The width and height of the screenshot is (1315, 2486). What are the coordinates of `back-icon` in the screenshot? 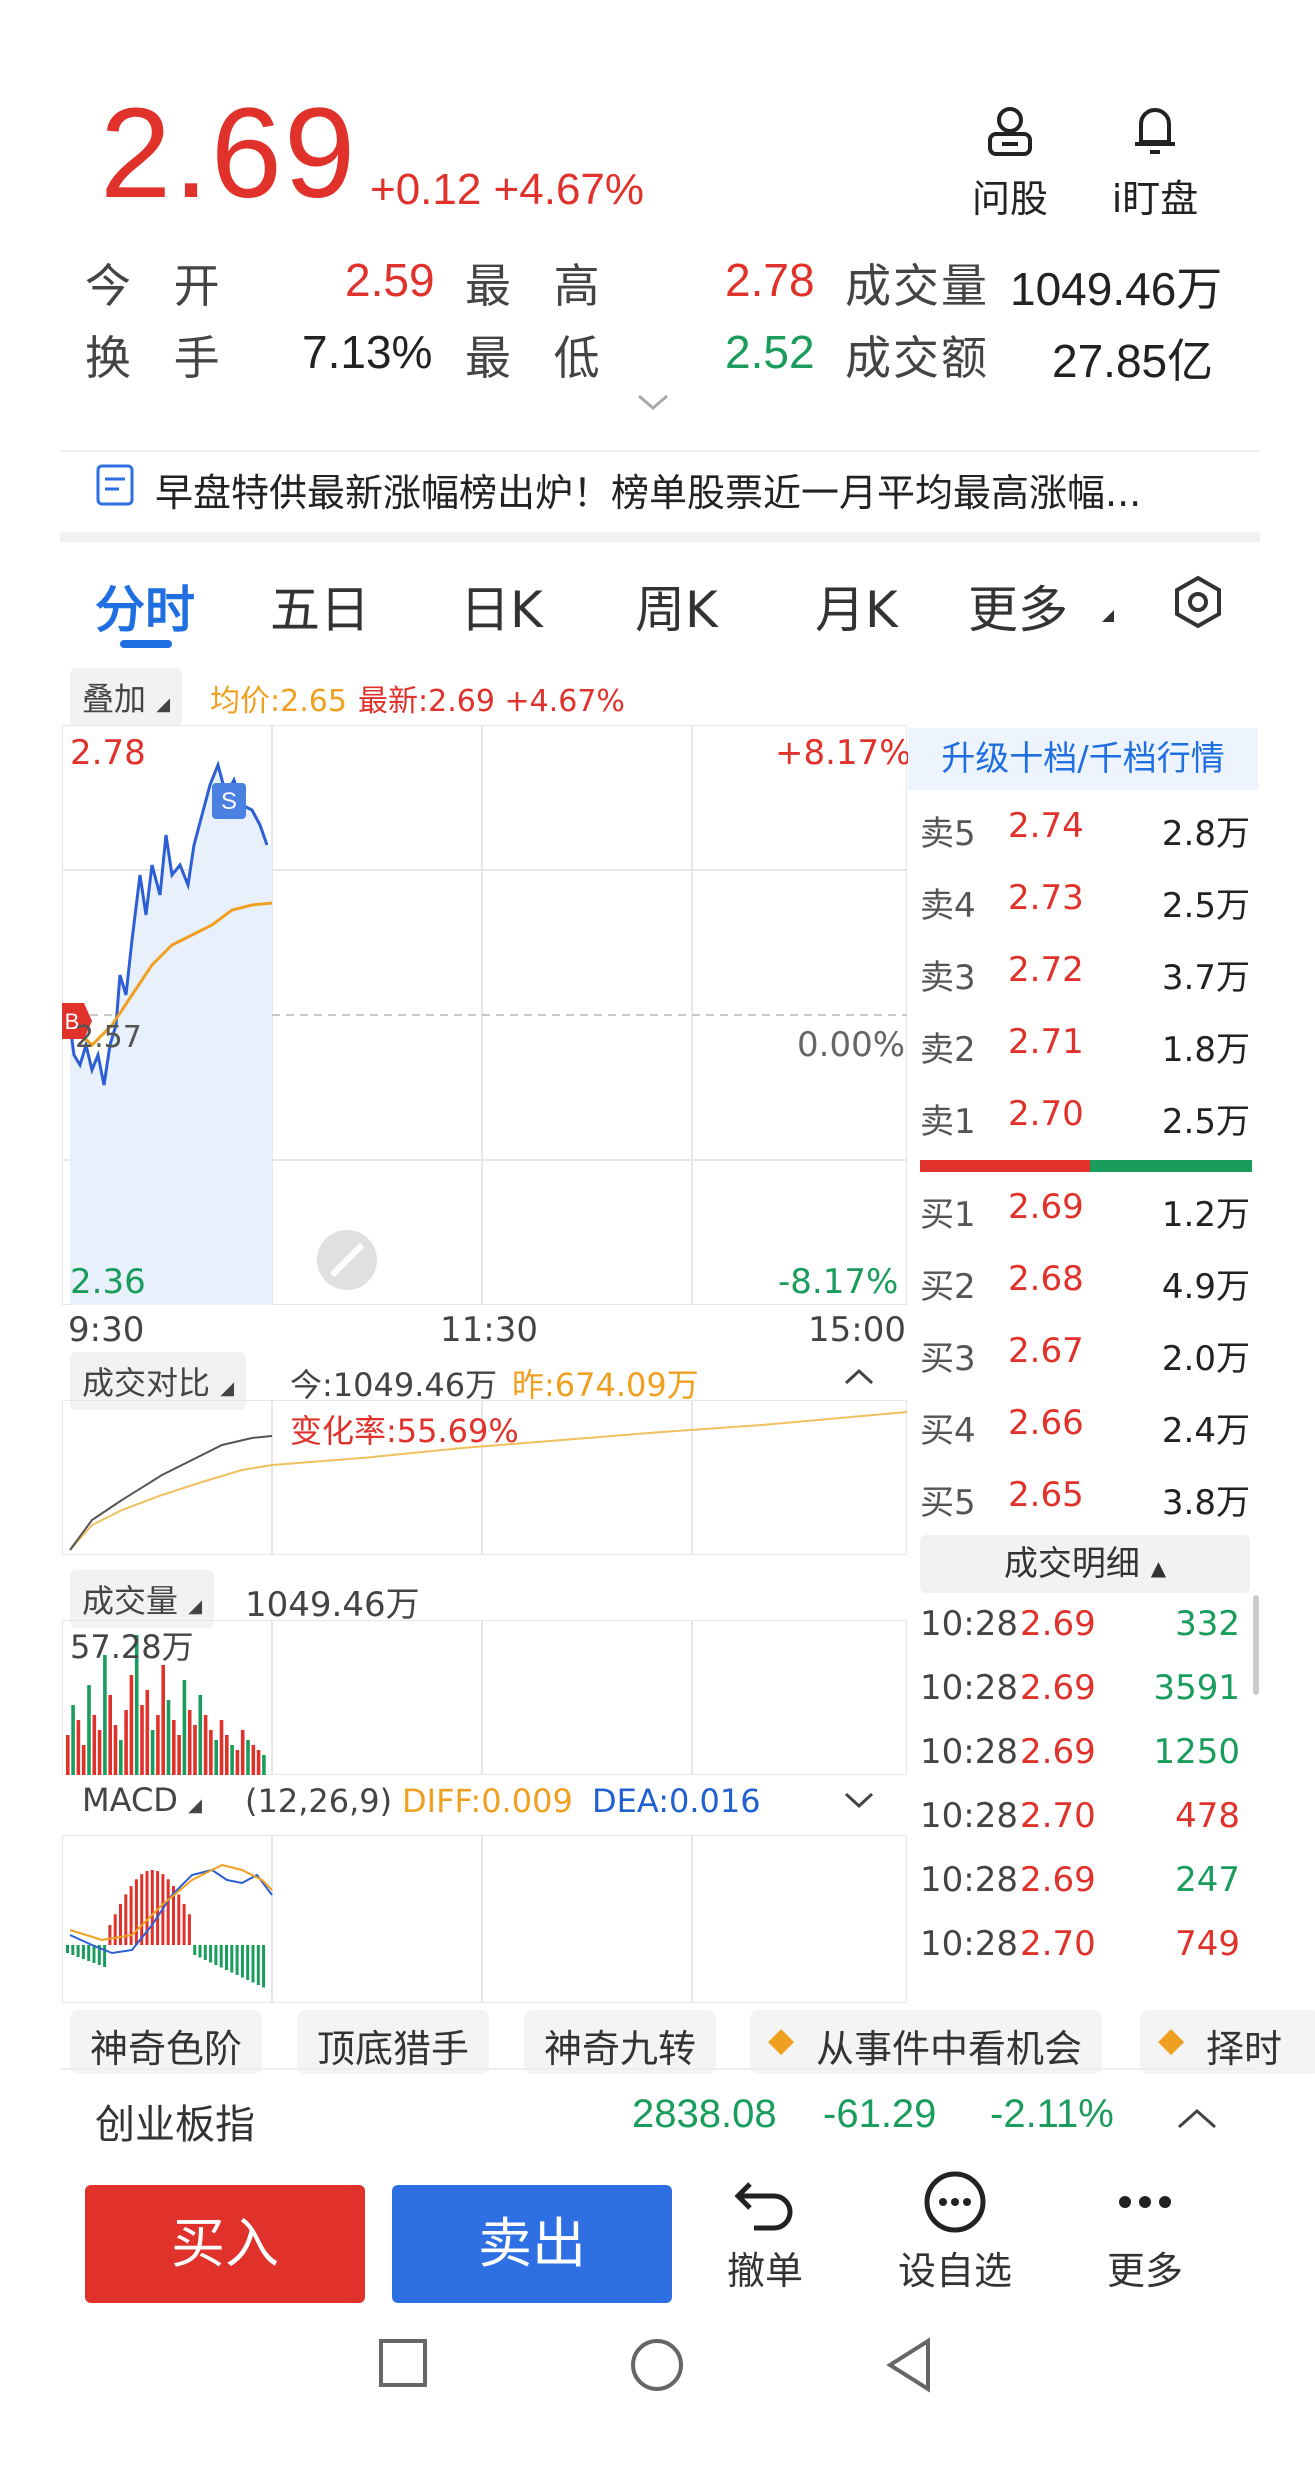 It's located at (910, 2365).